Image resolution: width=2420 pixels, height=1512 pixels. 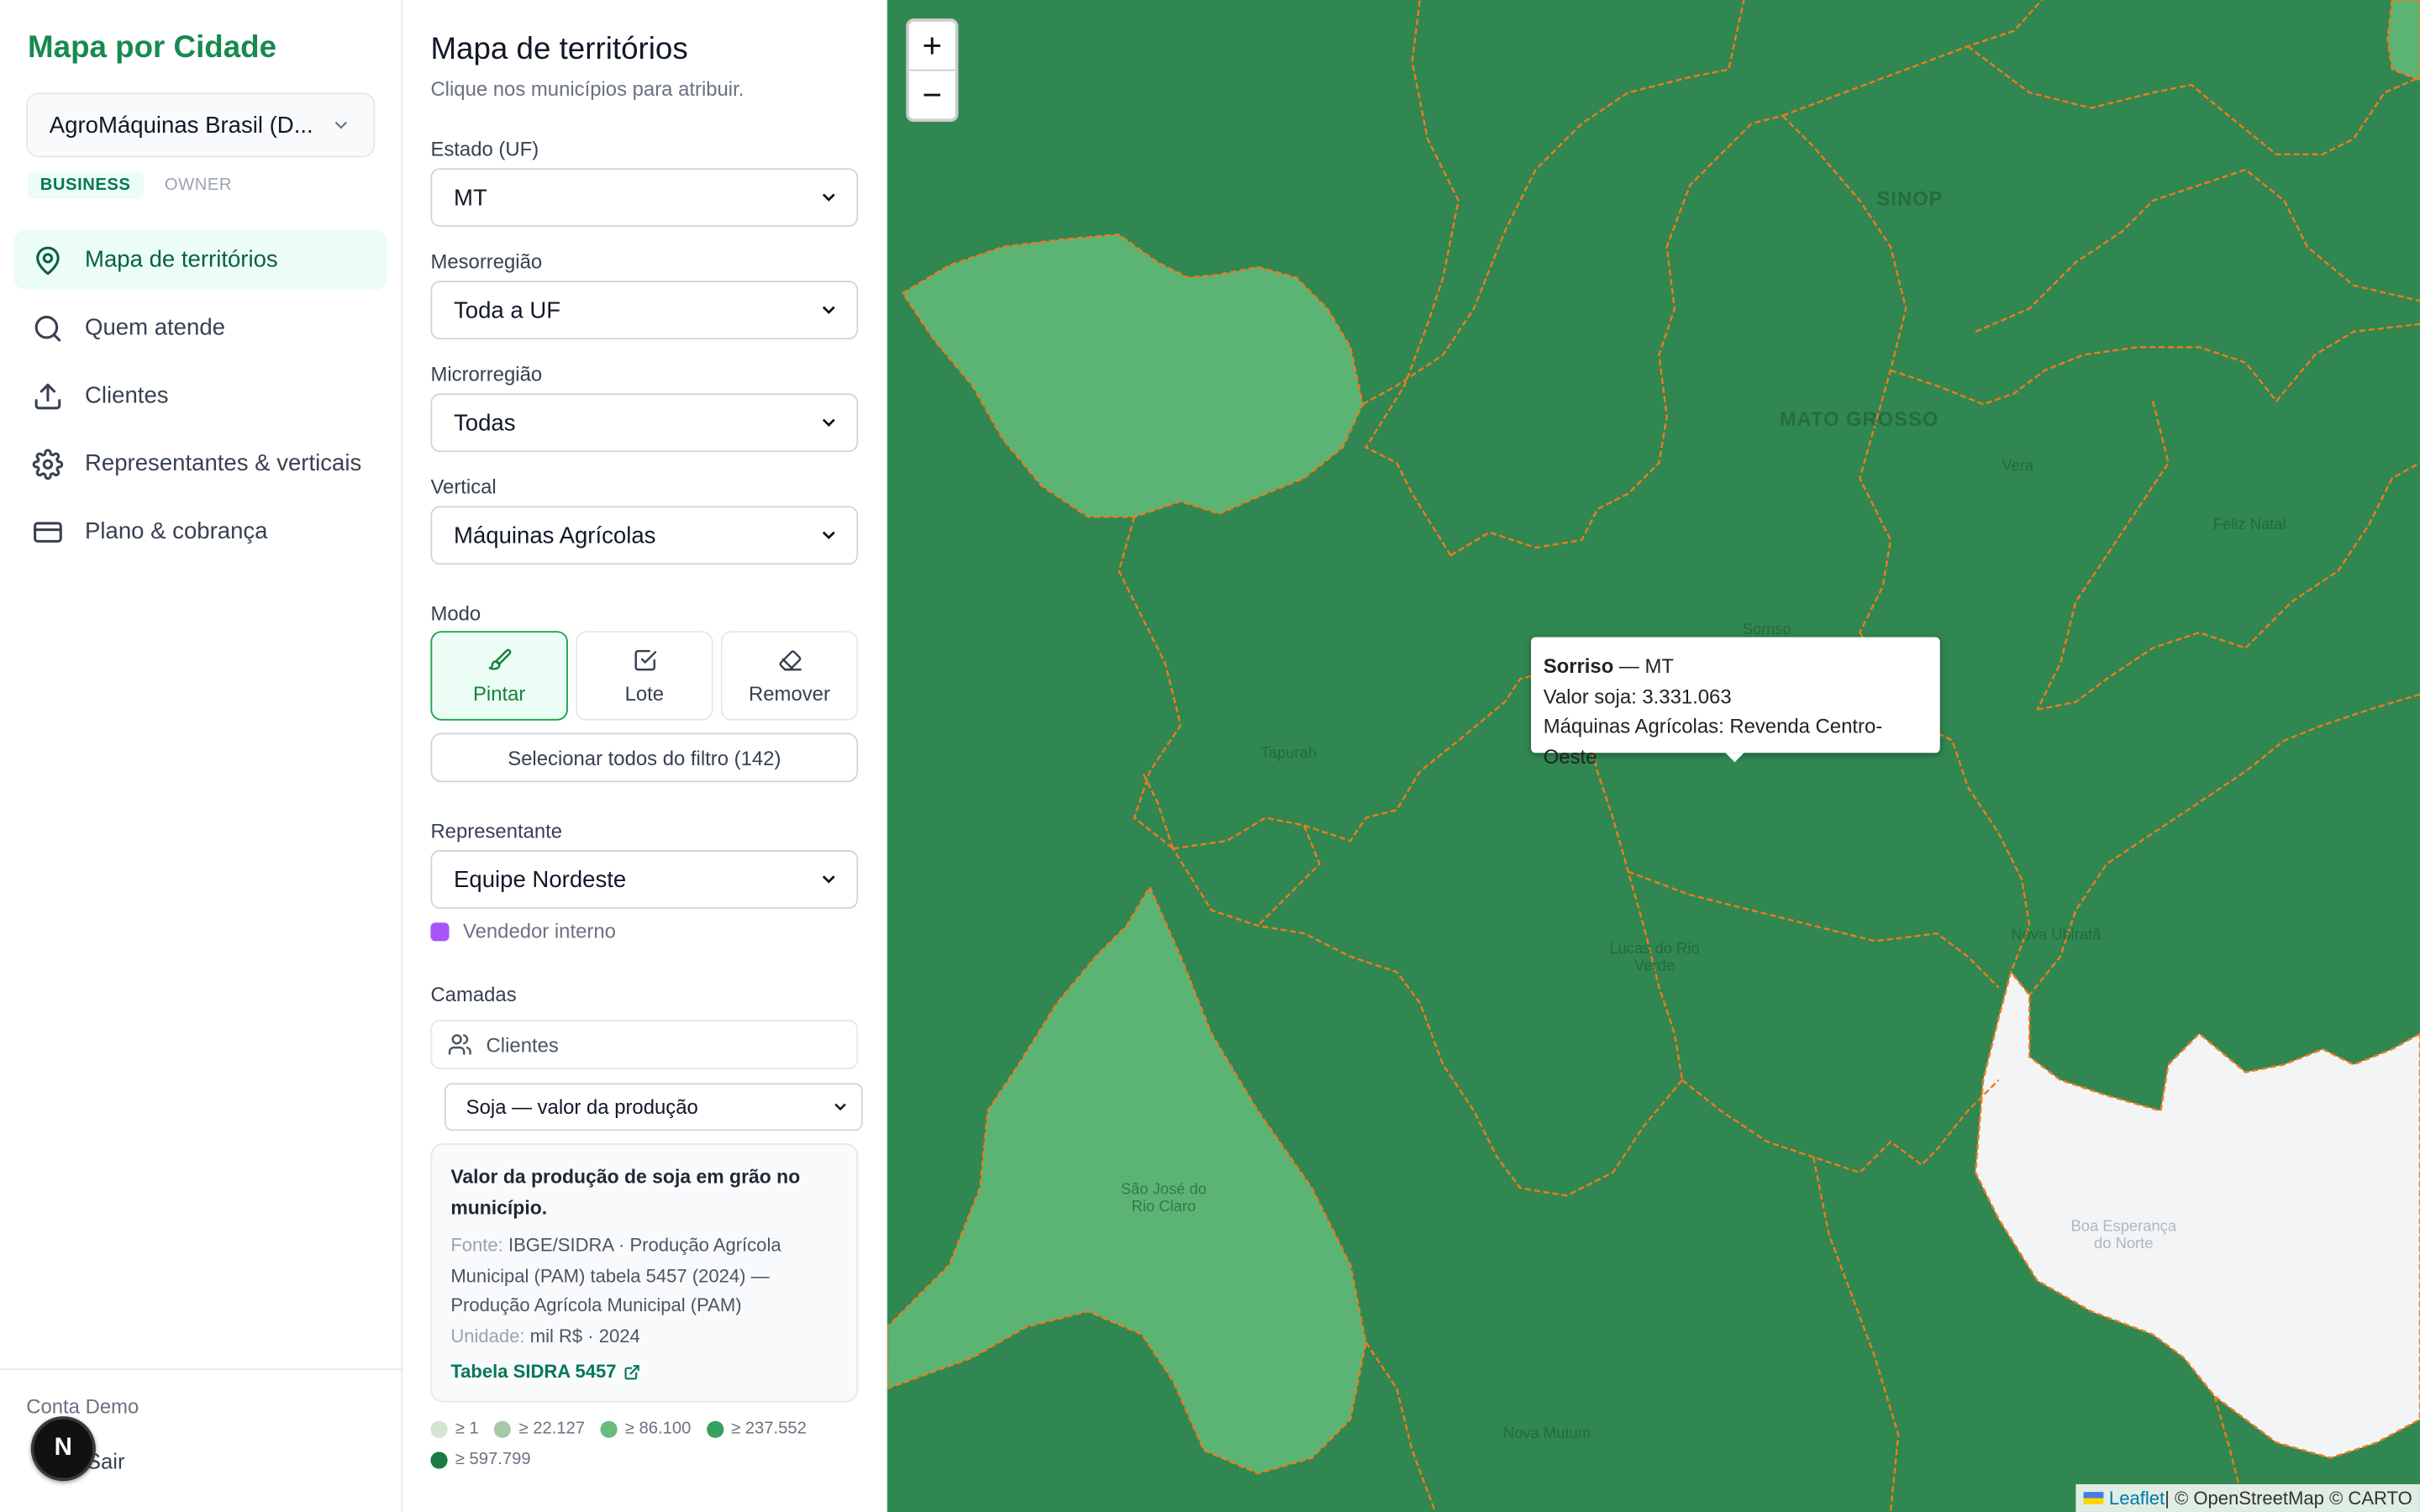 I want to click on brand-title: Mapa por Cidade, so click(x=153, y=48).